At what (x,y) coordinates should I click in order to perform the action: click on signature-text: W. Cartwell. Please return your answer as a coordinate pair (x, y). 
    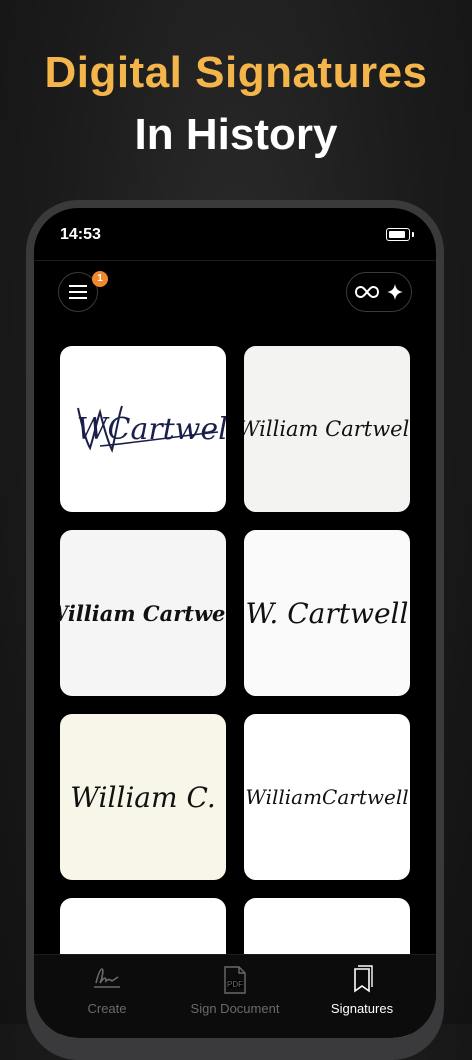
    Looking at the image, I should click on (327, 613).